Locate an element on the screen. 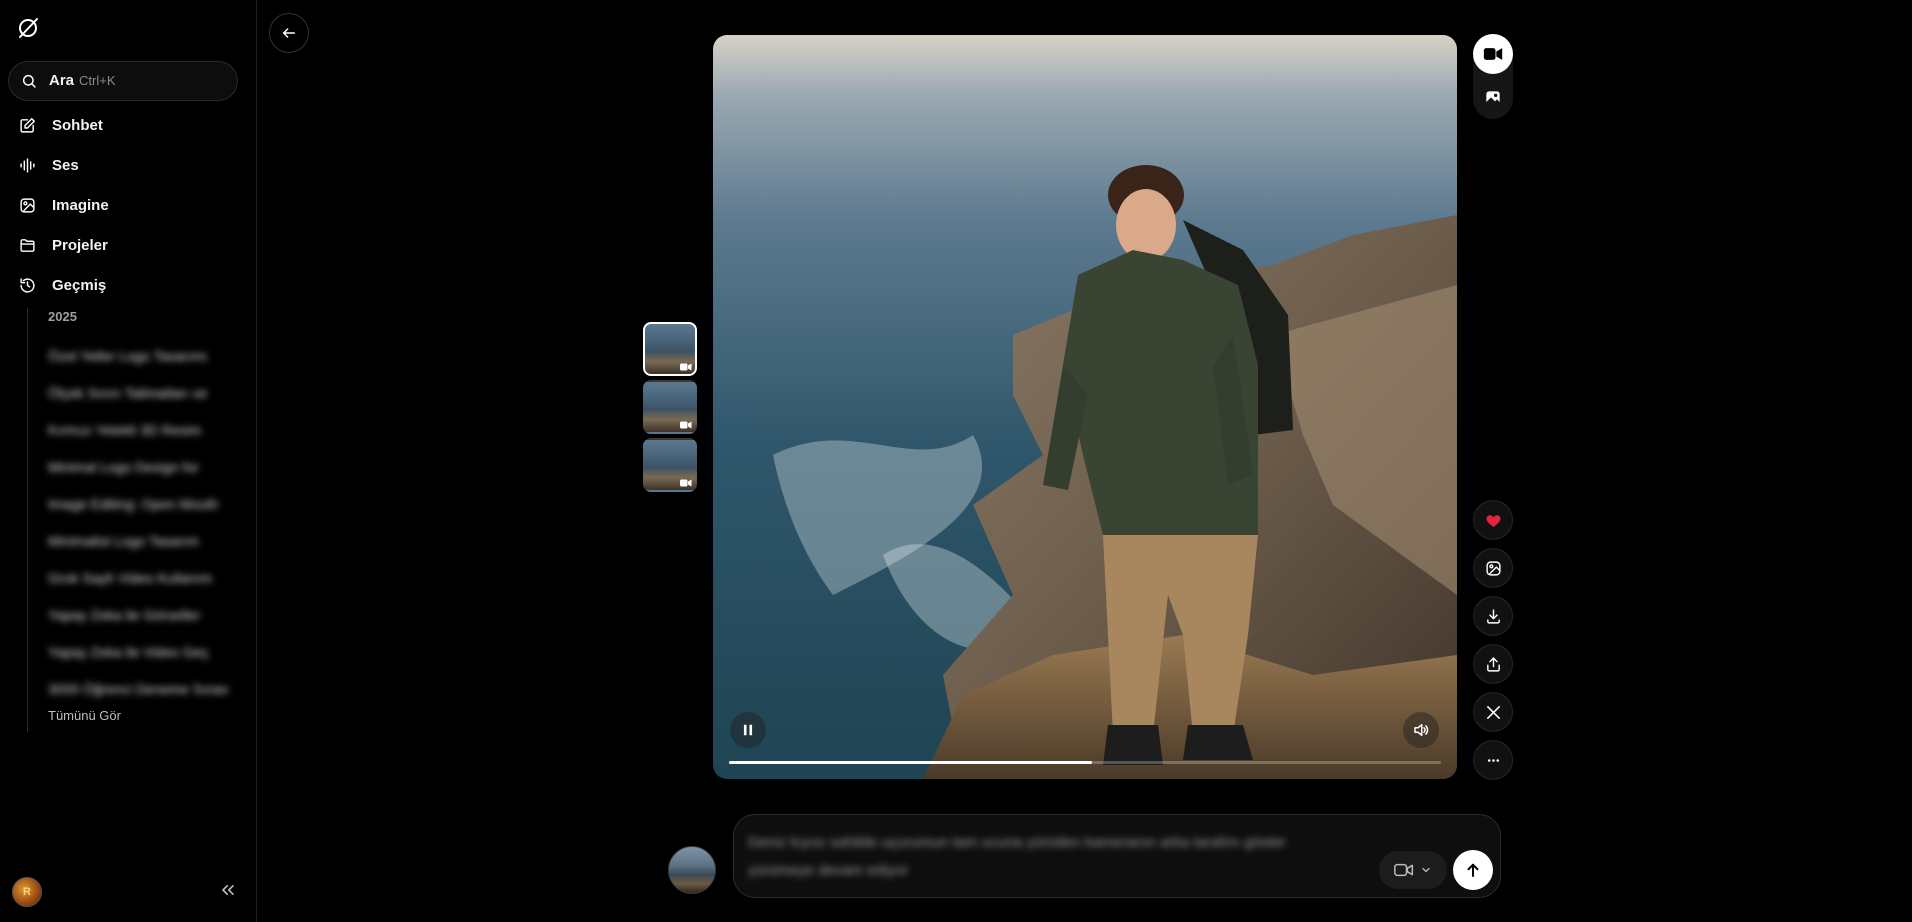  sidebar-item-label: Ses is located at coordinates (65, 165).